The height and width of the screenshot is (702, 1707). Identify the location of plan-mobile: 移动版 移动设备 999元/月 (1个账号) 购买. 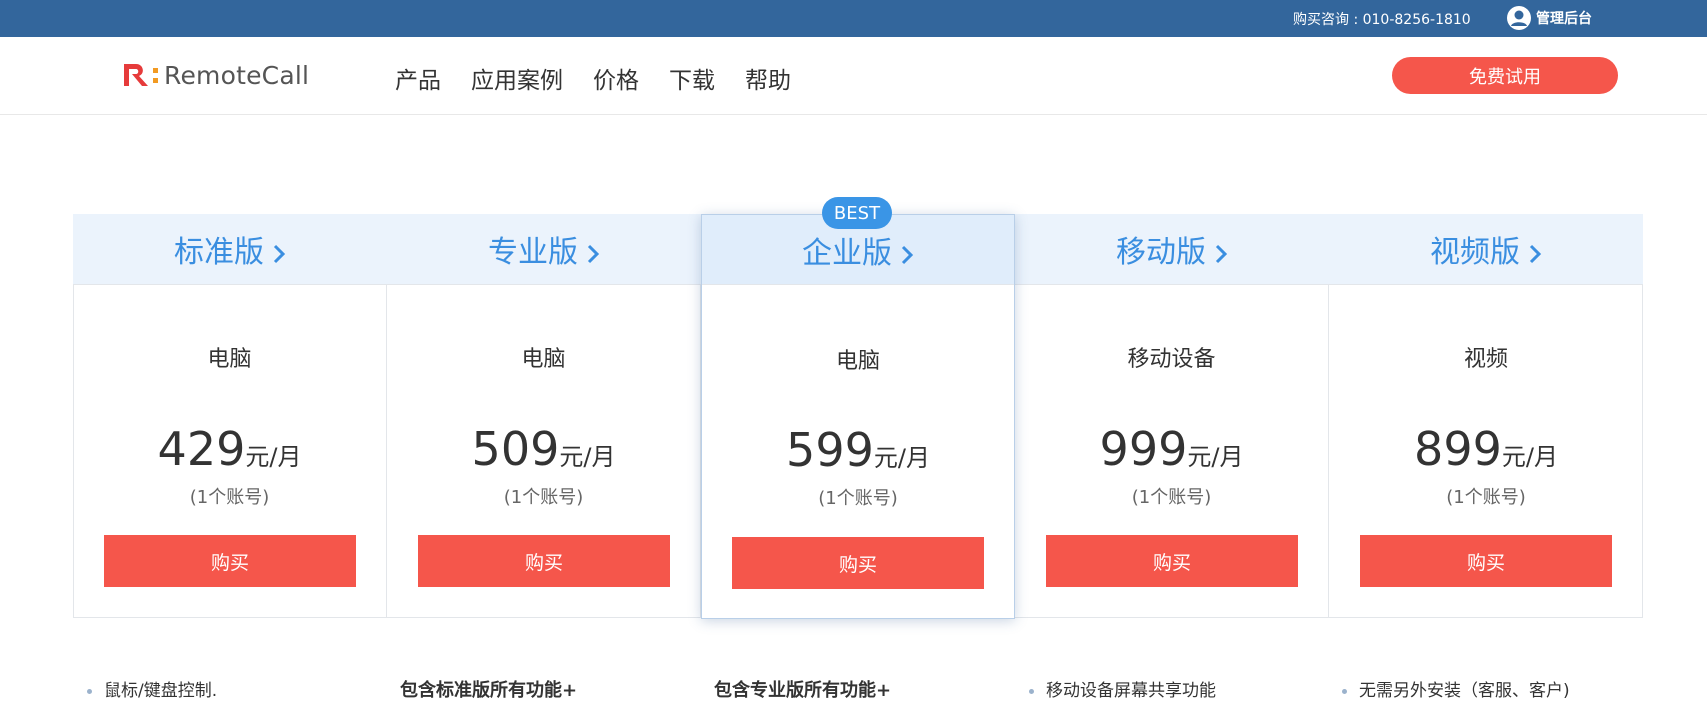
(1172, 416).